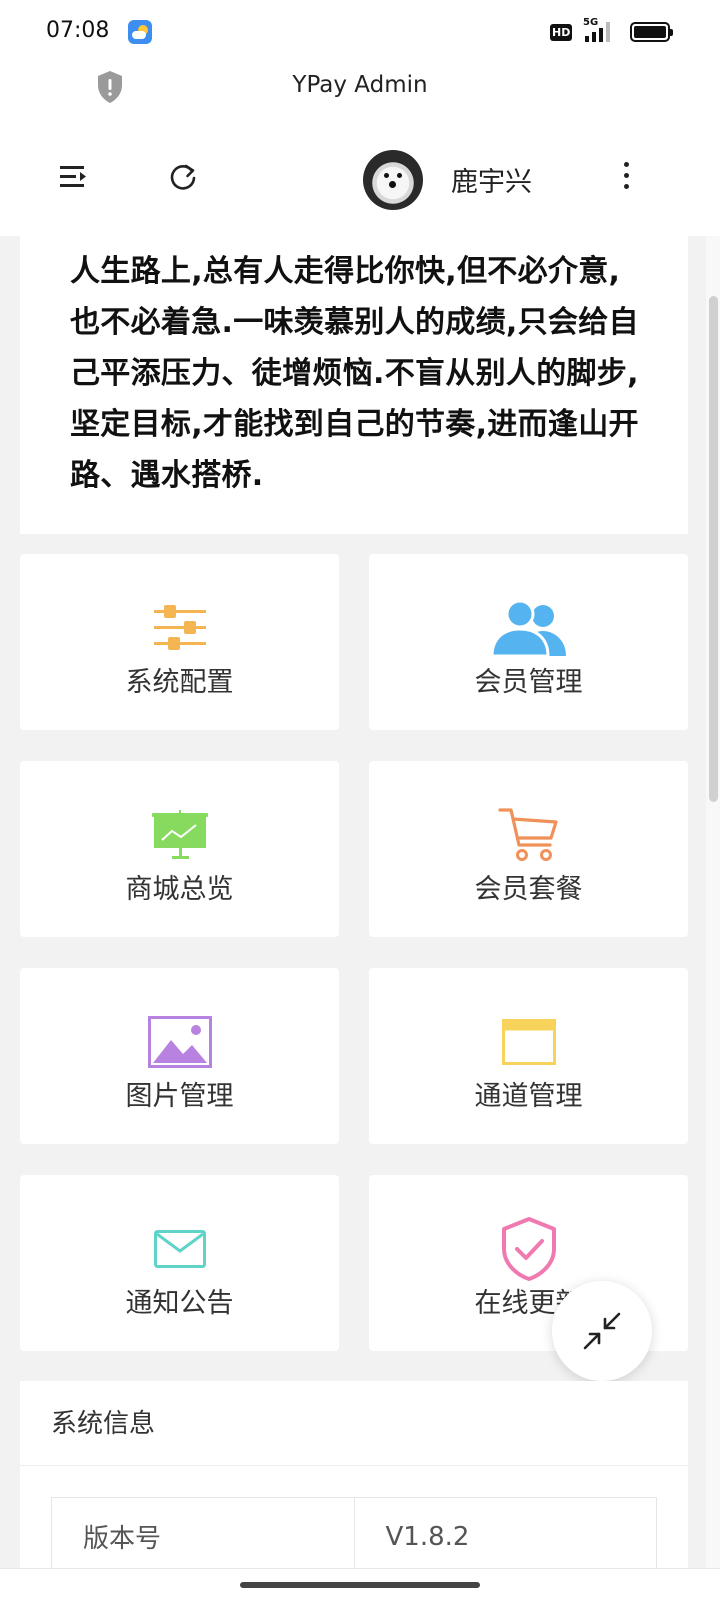  Describe the element at coordinates (528, 889) in the screenshot. I see `tile-label: 会员套餐` at that location.